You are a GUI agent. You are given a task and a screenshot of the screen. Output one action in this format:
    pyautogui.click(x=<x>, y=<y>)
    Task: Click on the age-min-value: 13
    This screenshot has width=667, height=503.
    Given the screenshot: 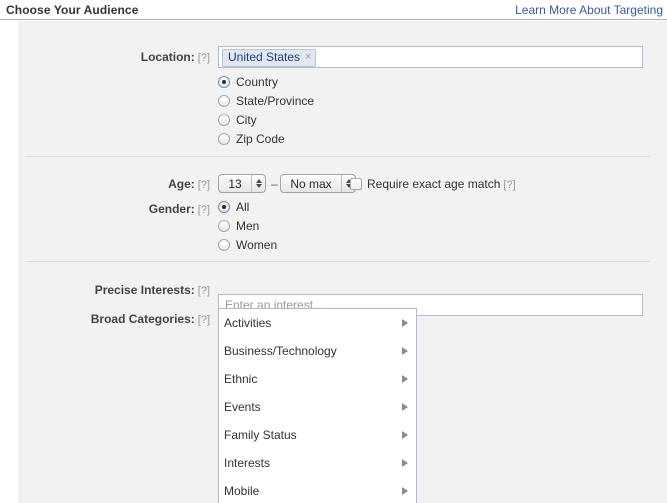 What is the action you would take?
    pyautogui.click(x=235, y=183)
    